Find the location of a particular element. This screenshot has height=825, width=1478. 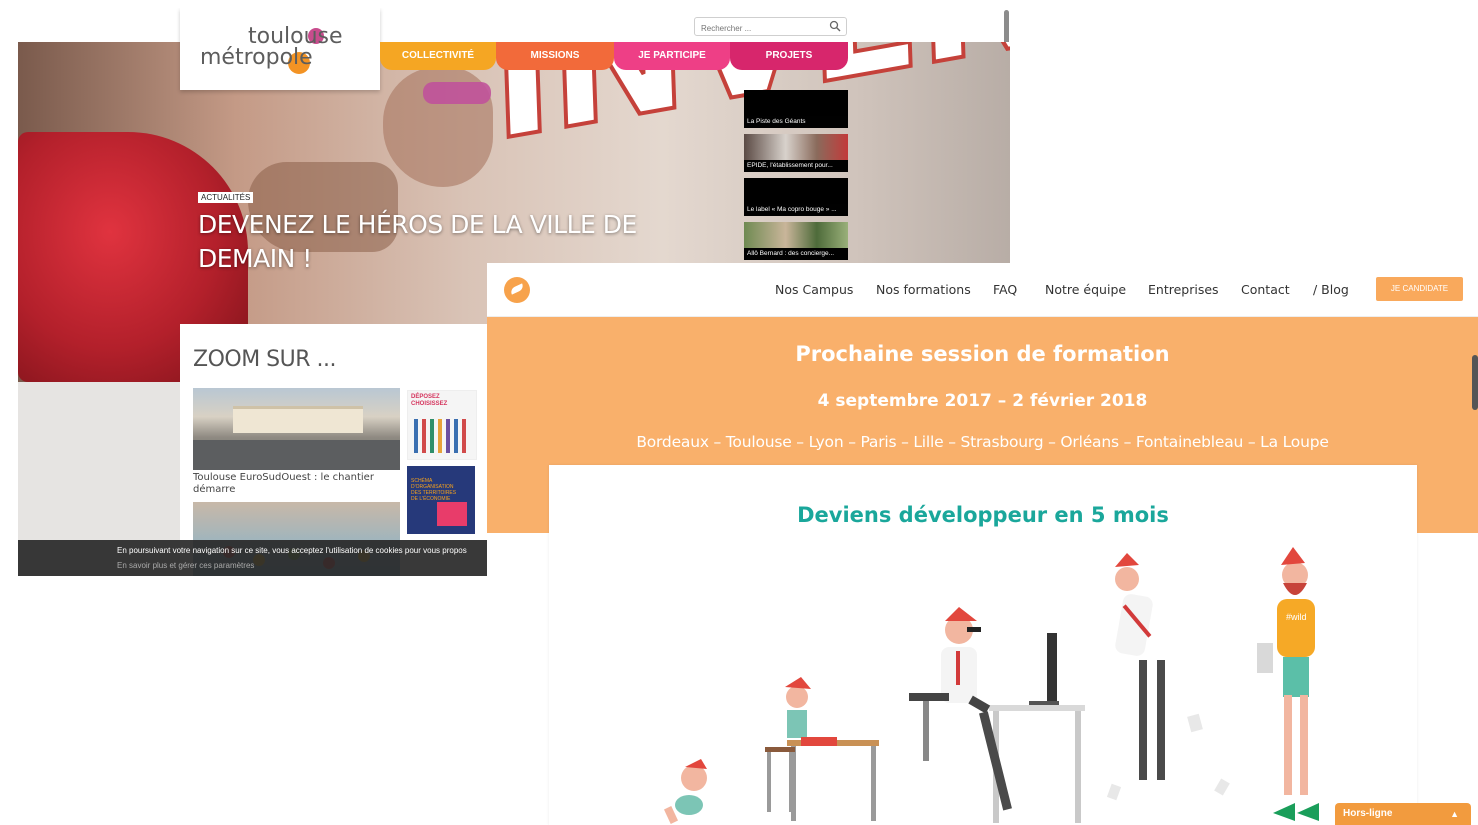

search-icon is located at coordinates (835, 26).